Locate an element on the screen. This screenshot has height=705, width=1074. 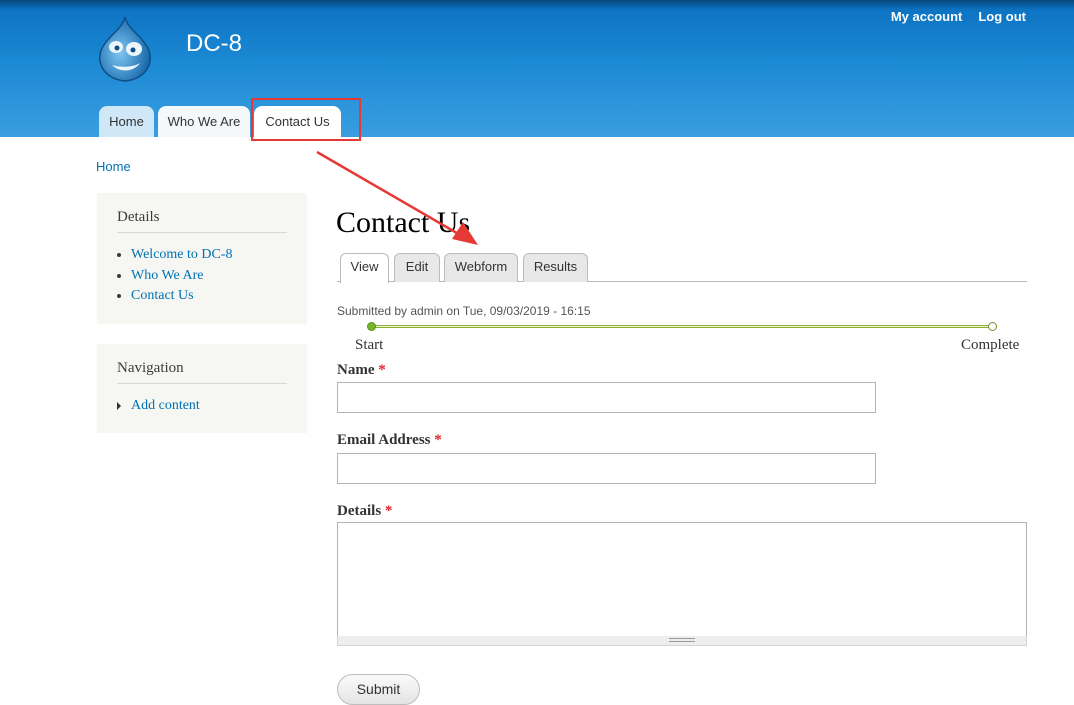
sidebar-item-contact-us: Contact Us is located at coordinates (202, 296).